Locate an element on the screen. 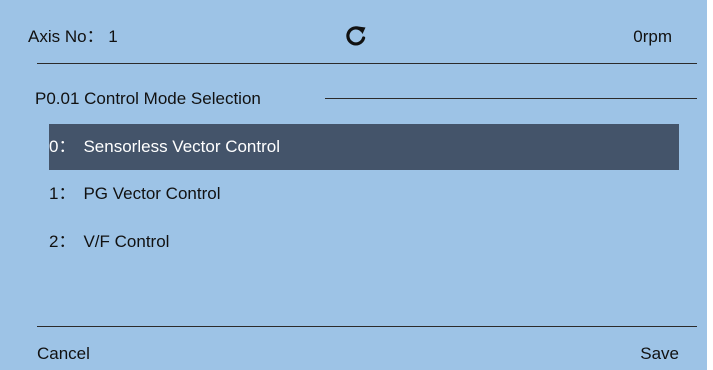  save-button: Save is located at coordinates (659, 354).